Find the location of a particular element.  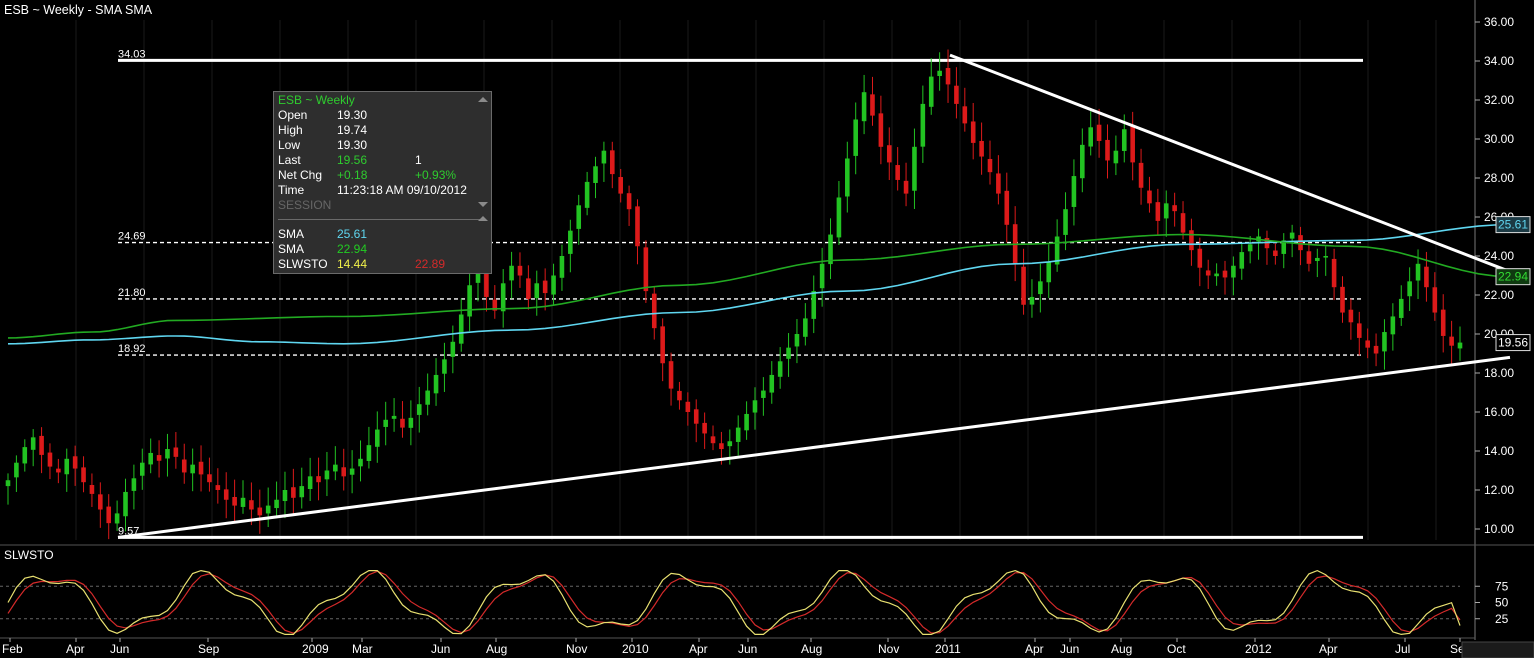

x-tick-label: Sep is located at coordinates (209, 649).